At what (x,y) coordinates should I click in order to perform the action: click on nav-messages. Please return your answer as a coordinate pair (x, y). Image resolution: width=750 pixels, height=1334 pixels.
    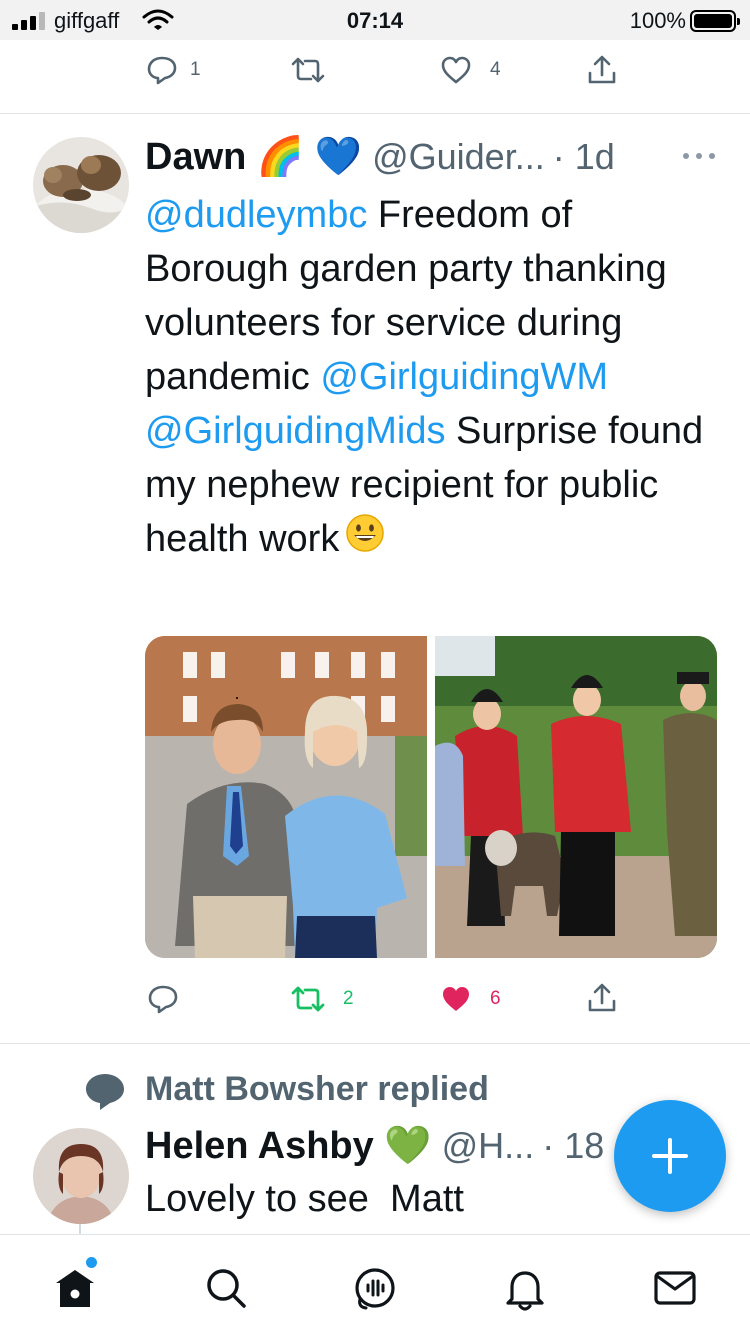
    Looking at the image, I should click on (675, 1288).